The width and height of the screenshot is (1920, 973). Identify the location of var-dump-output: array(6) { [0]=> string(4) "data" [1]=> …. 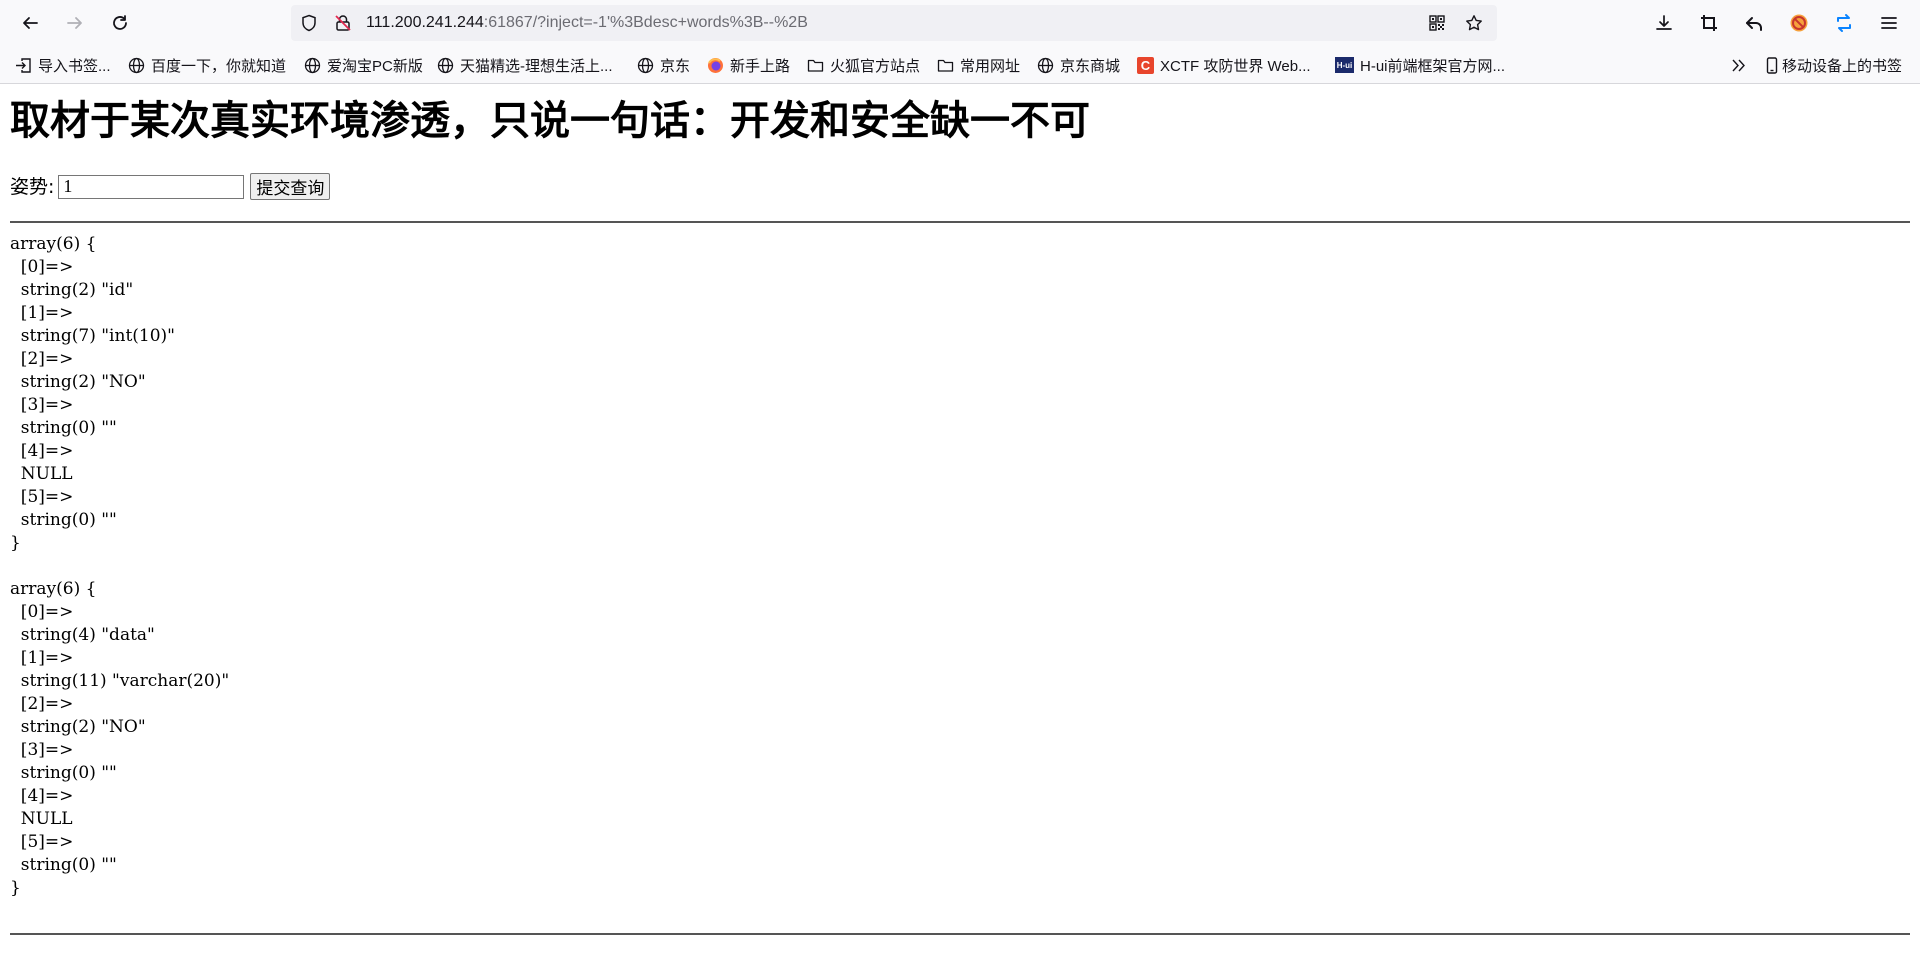
(120, 738).